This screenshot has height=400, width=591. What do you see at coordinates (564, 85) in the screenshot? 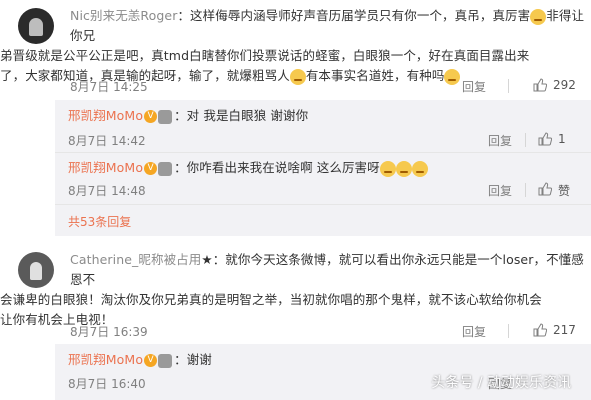
I see `like-count: 292` at bounding box center [564, 85].